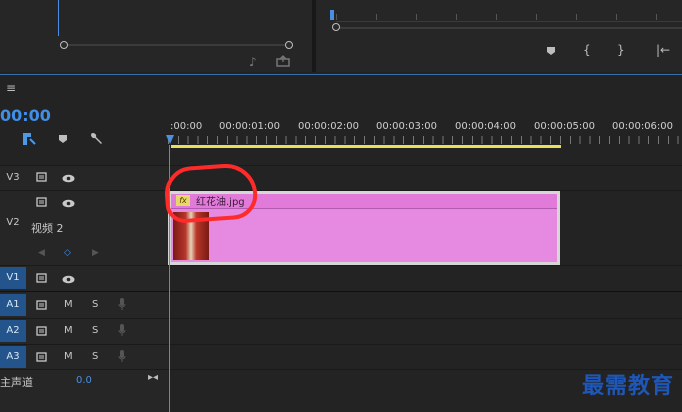  Describe the element at coordinates (509, 21) in the screenshot. I see `program-ruler-line` at that location.